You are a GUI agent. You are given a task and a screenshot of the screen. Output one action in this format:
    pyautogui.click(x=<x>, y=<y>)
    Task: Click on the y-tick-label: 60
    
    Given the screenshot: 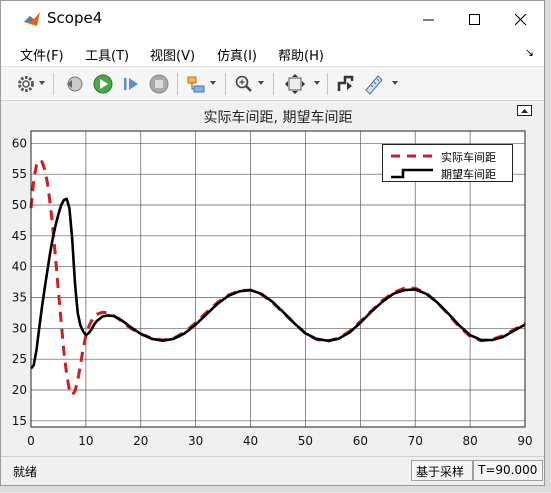 What is the action you would take?
    pyautogui.click(x=19, y=143)
    